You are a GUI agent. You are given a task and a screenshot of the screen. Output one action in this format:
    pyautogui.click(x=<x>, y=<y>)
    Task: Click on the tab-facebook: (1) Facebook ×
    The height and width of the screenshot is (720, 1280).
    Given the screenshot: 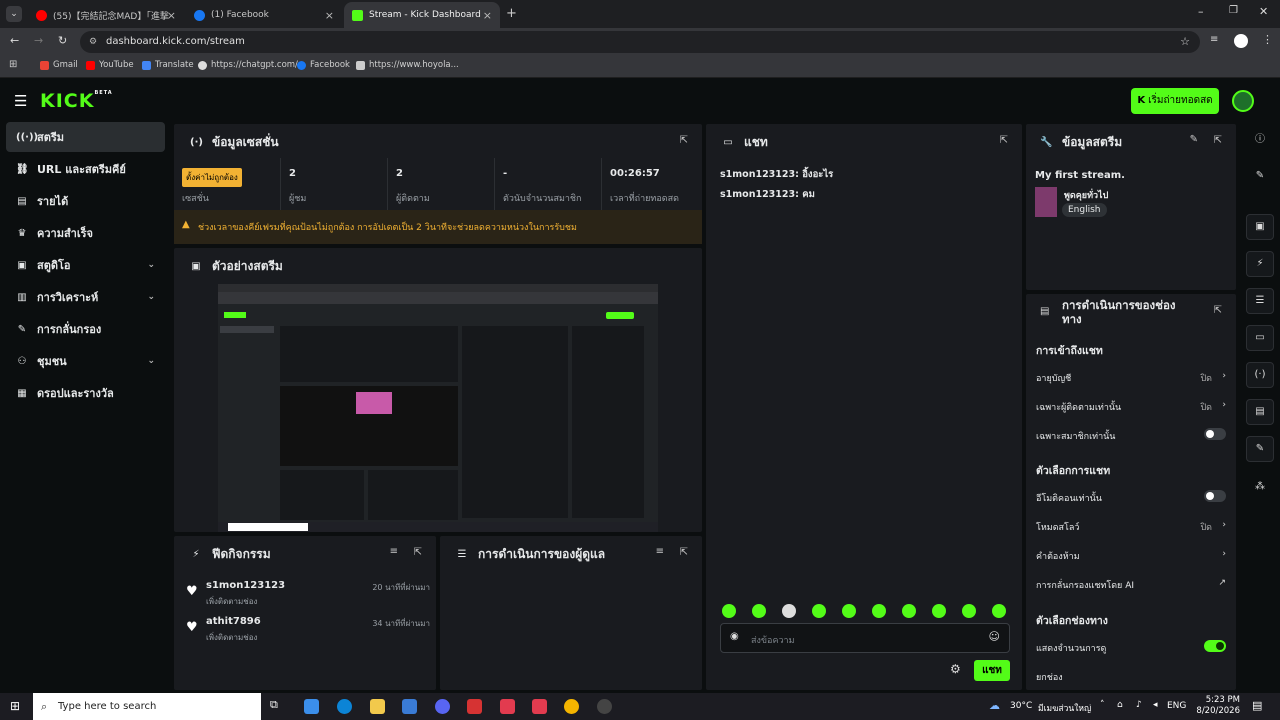 What is the action you would take?
    pyautogui.click(x=264, y=15)
    